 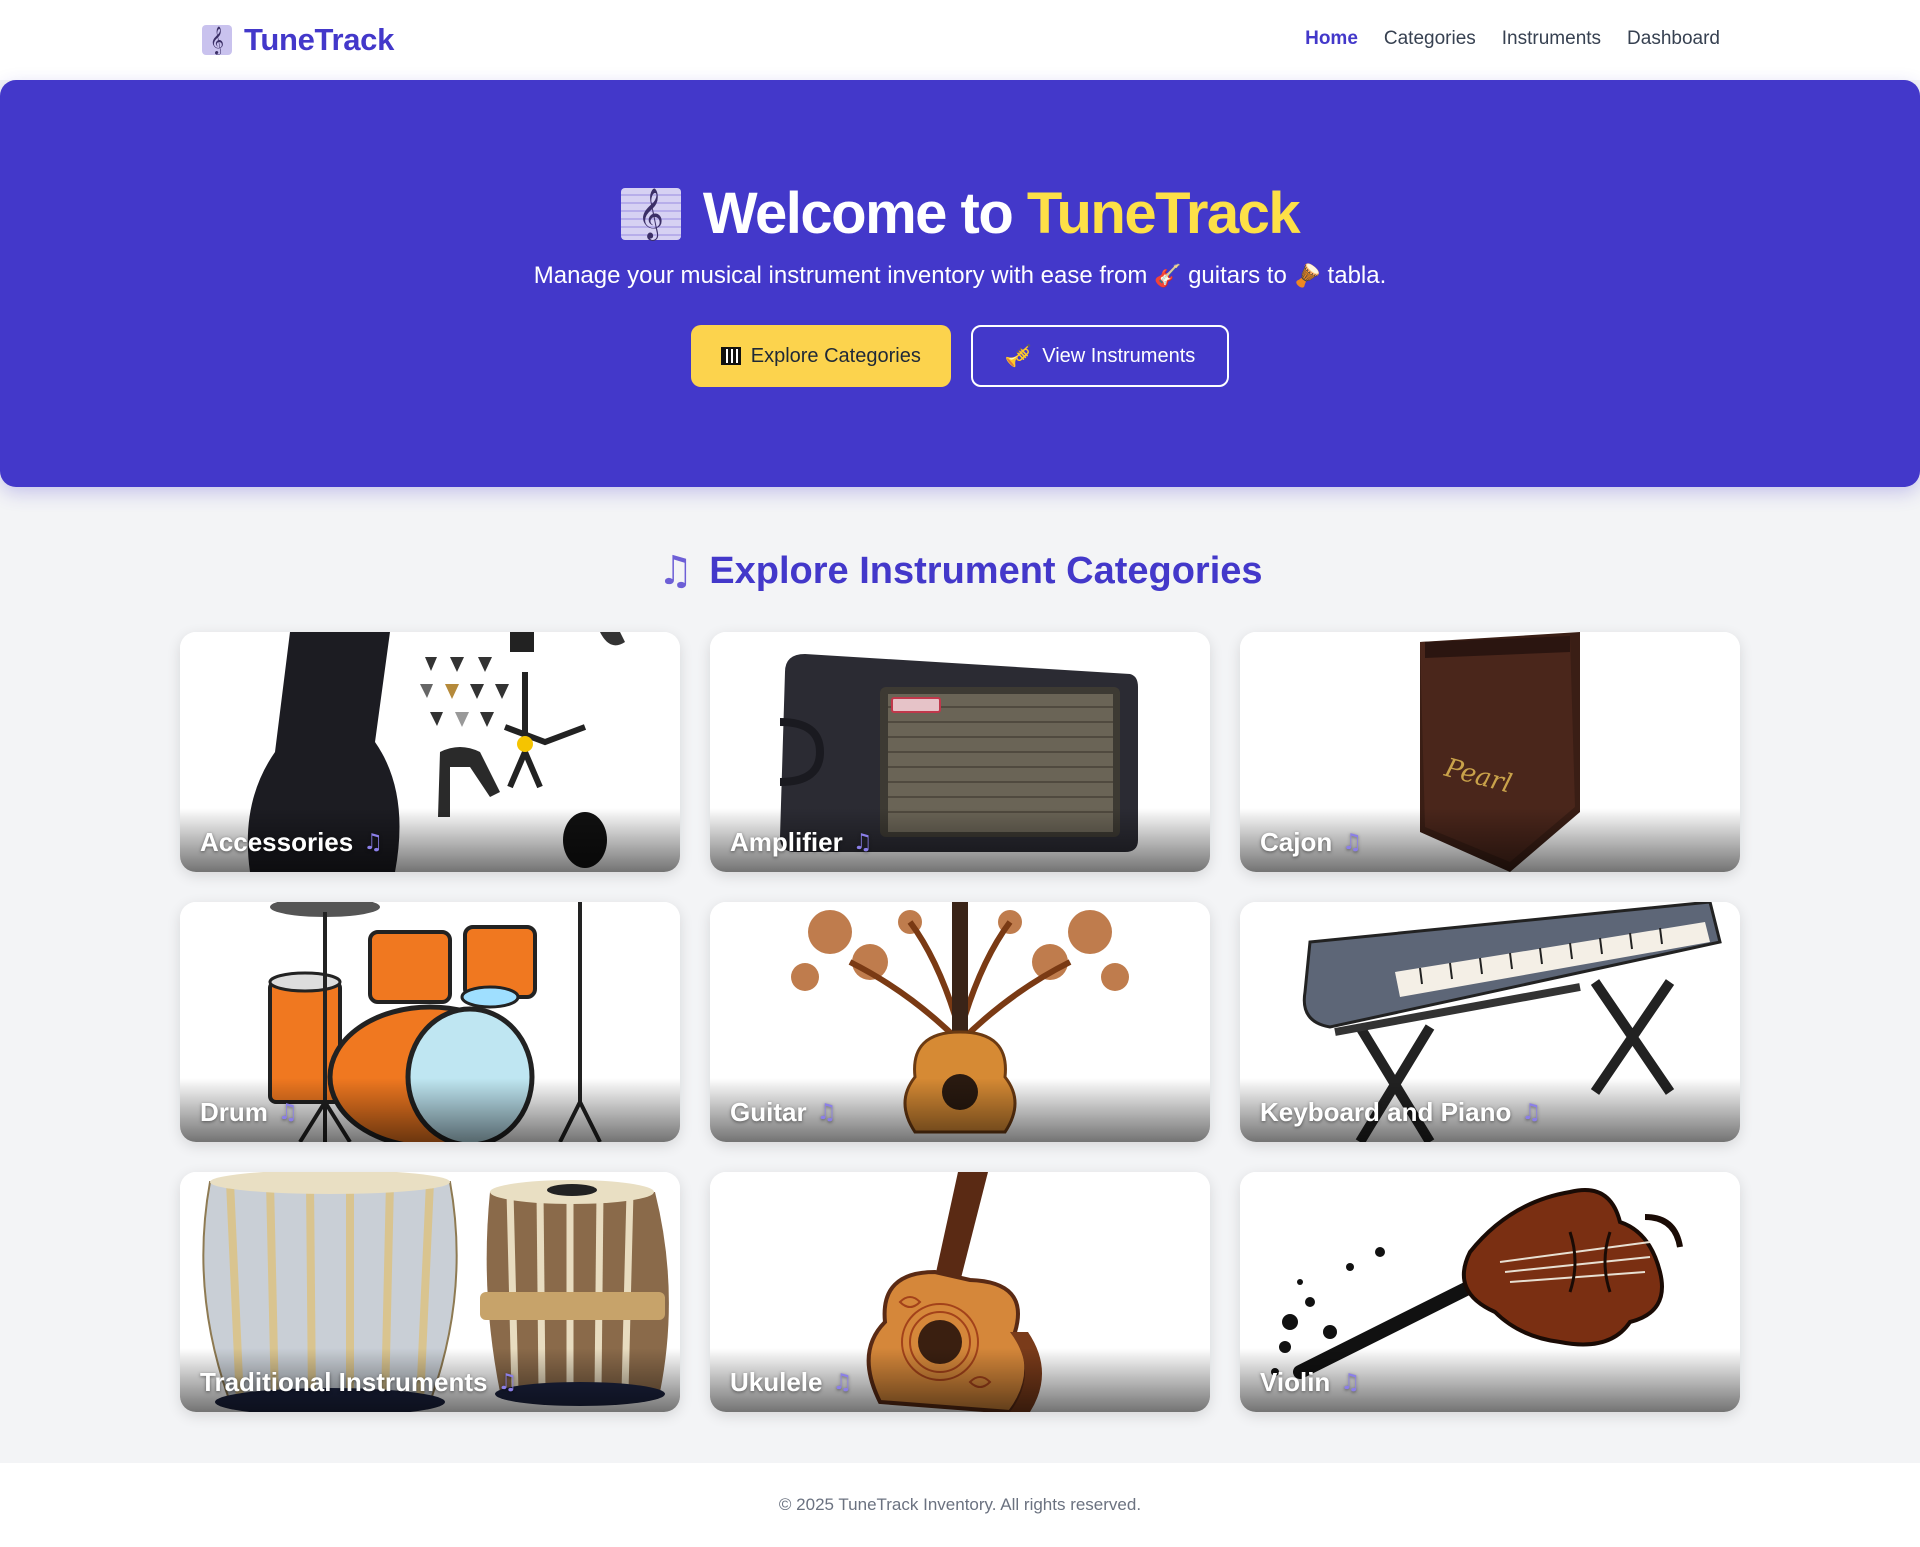 What do you see at coordinates (430, 752) in the screenshot?
I see `category-card-accessories: Accessories ♫` at bounding box center [430, 752].